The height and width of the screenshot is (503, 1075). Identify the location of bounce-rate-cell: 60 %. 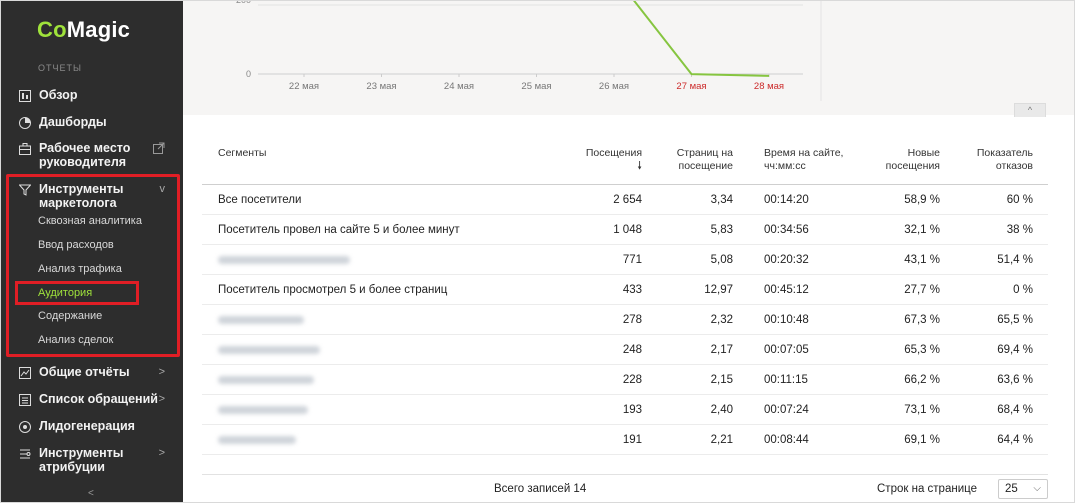
(1019, 200).